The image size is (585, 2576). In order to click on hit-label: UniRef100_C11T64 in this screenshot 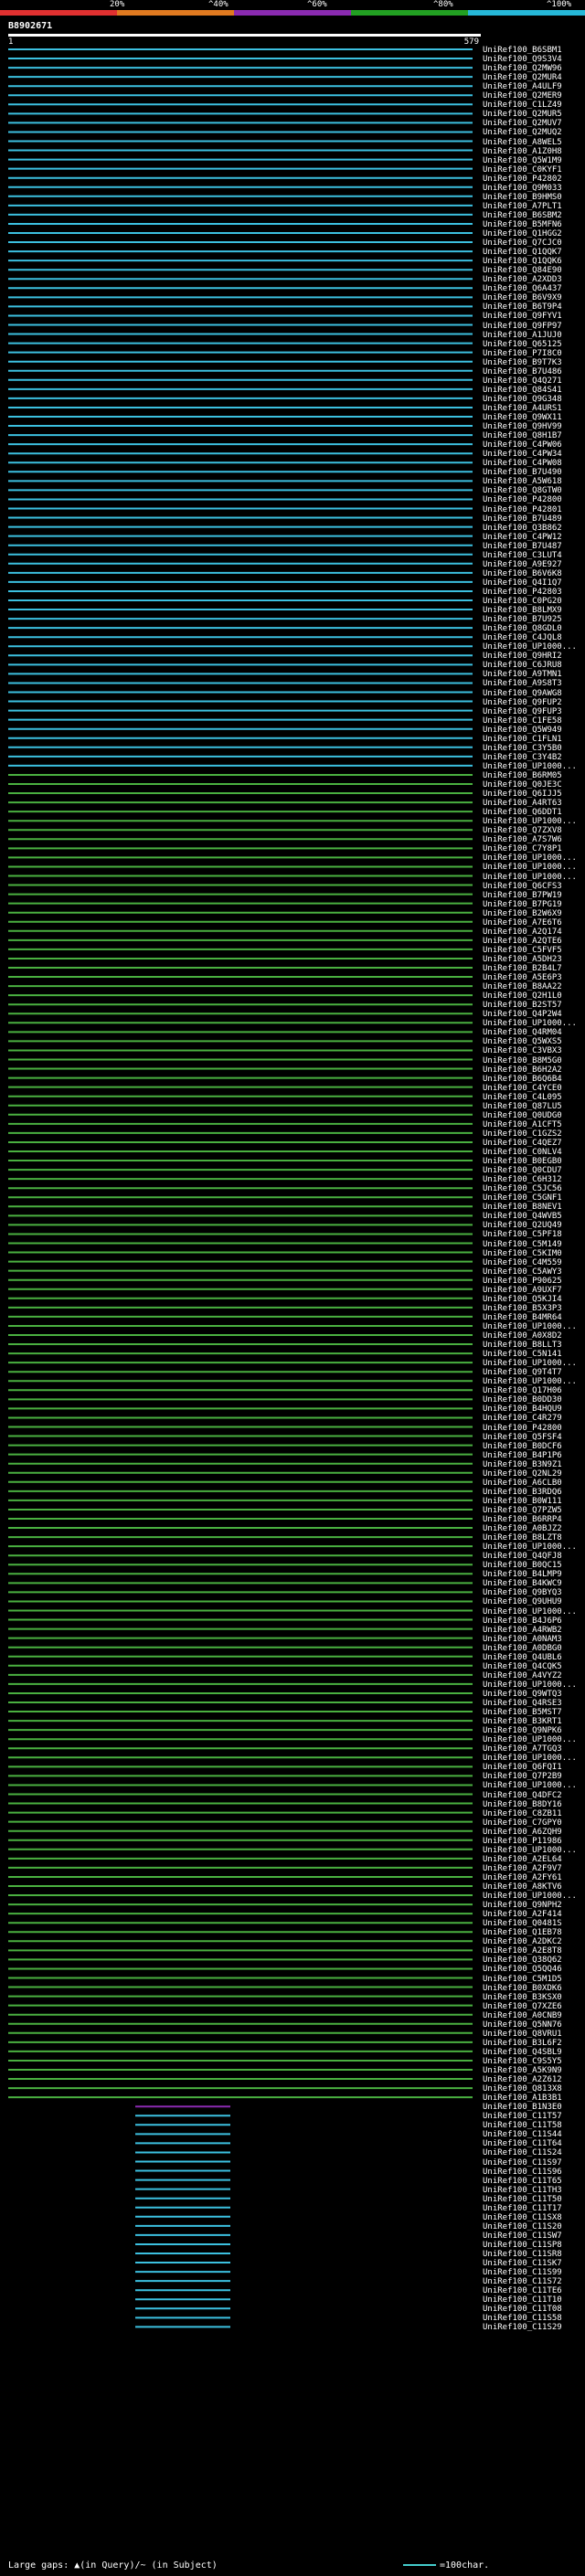, I will do `click(522, 2143)`.